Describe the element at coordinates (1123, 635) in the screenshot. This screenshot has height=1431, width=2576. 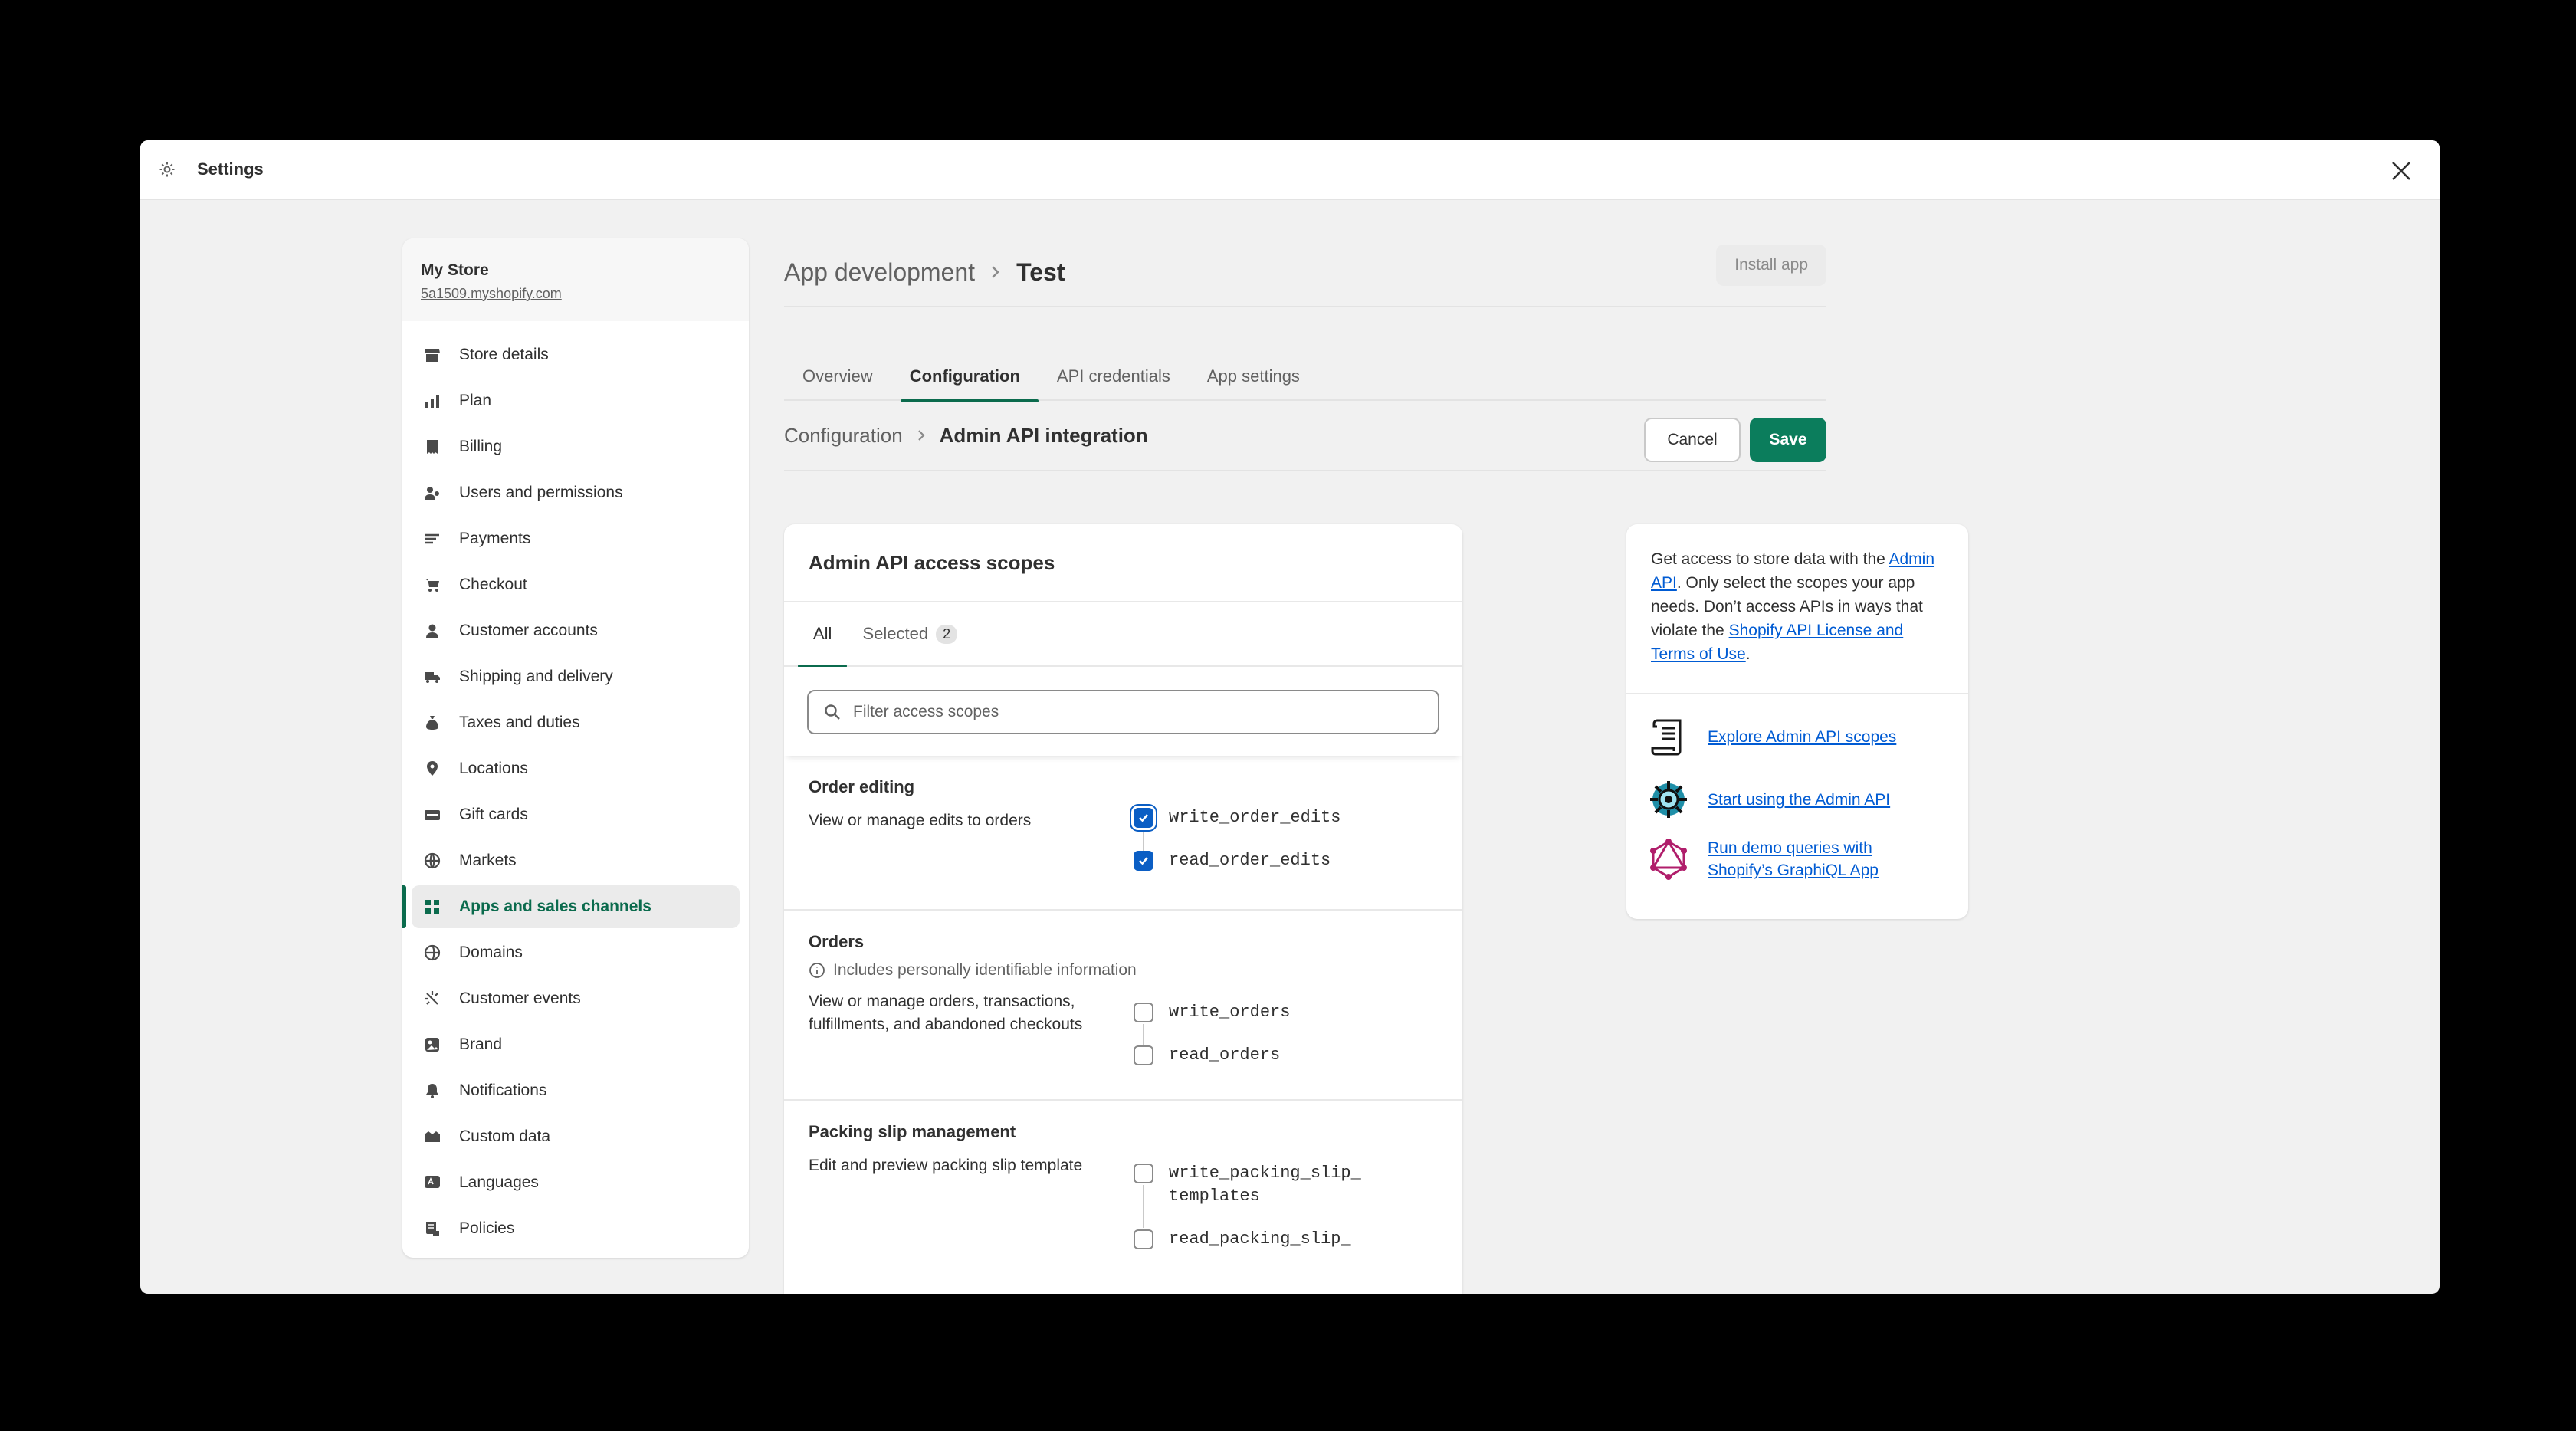
I see `scope-tabs: All Selected 2` at that location.